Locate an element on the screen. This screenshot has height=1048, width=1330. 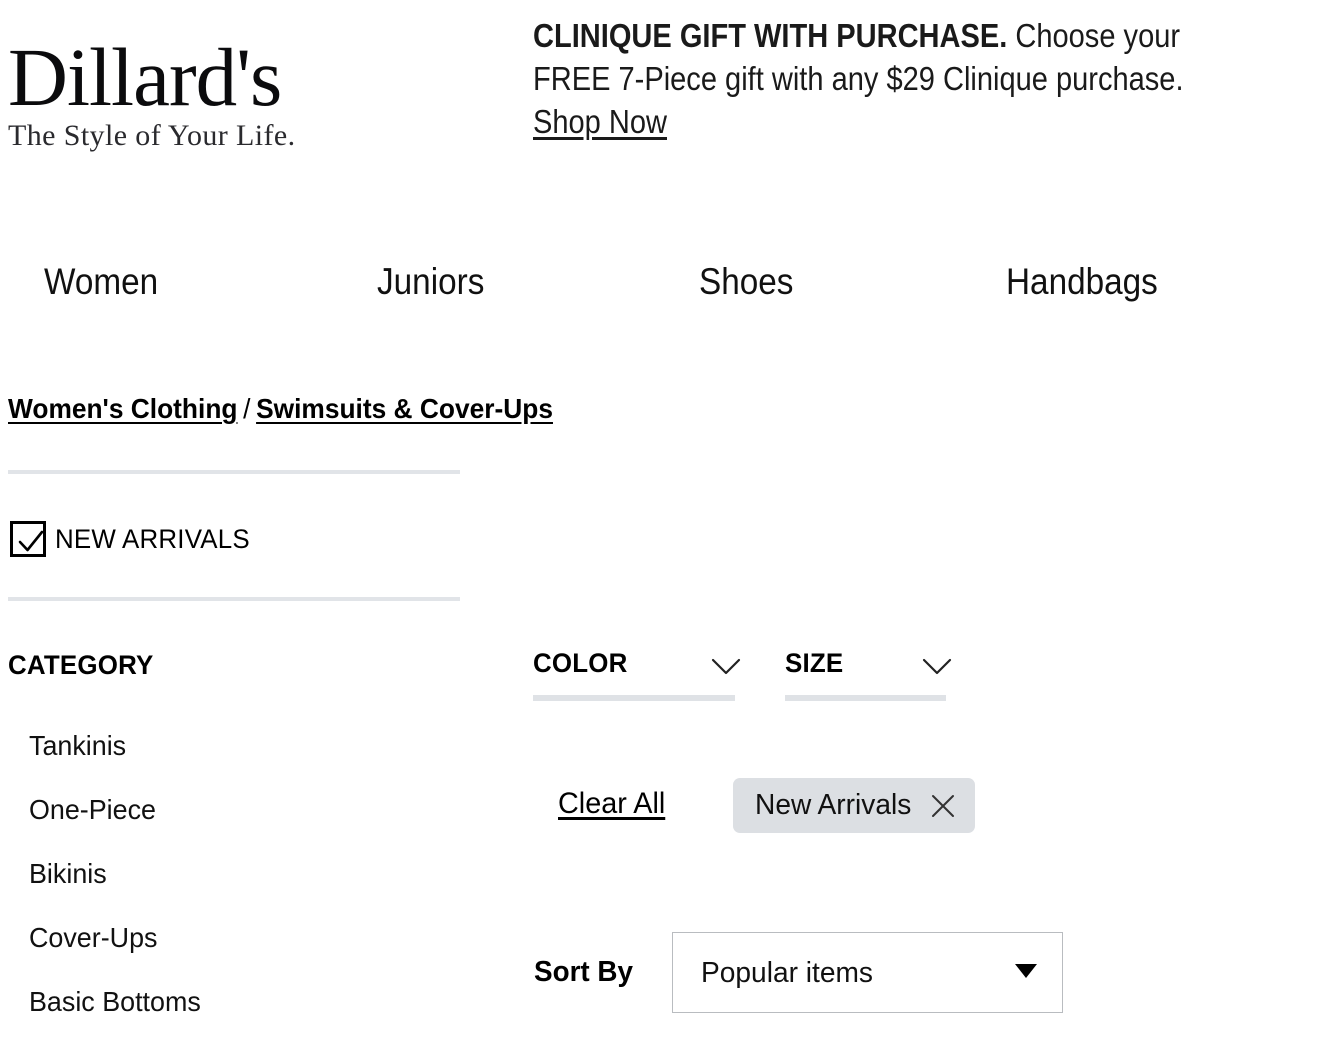
breadcrumb-link-womens-clothing: Women's Clothing is located at coordinates (122, 408).